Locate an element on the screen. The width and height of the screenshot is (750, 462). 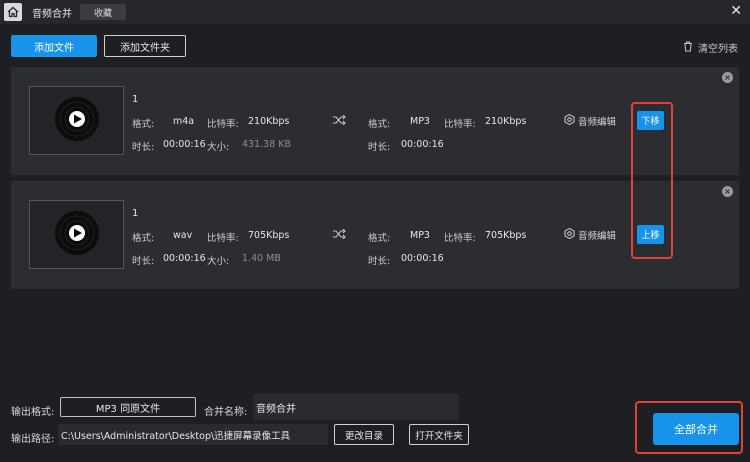
home-icon is located at coordinates (13, 12).